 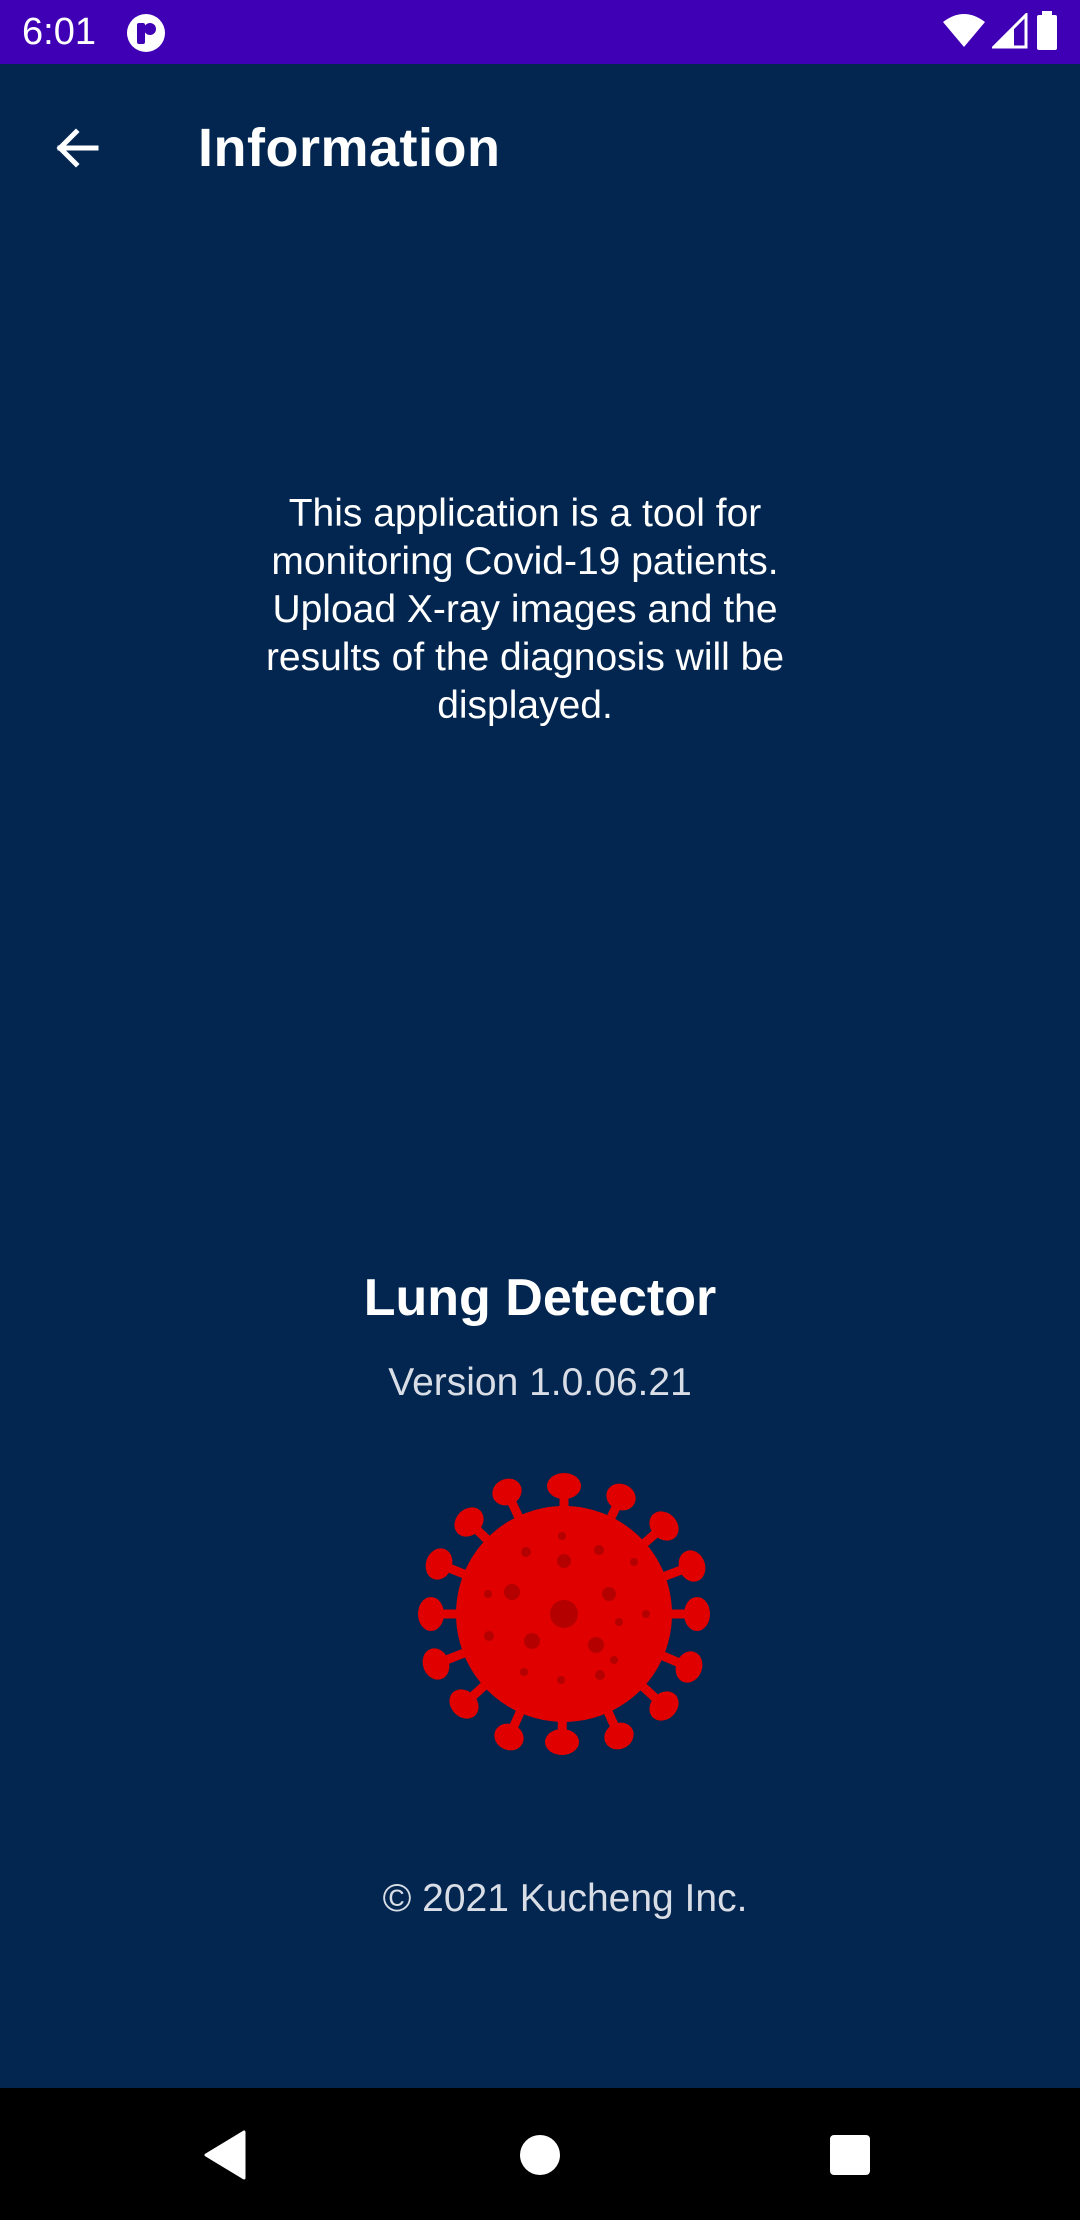 I want to click on toolbar: Information, so click(x=540, y=144).